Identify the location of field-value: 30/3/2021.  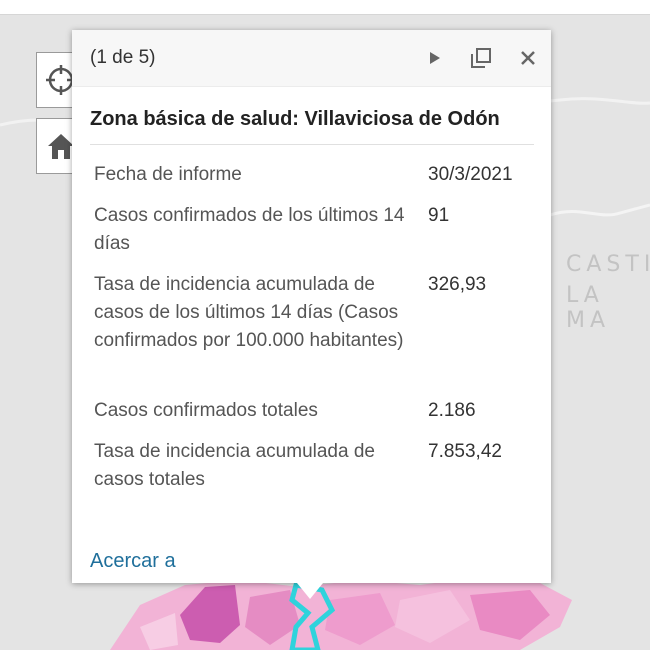
(470, 174).